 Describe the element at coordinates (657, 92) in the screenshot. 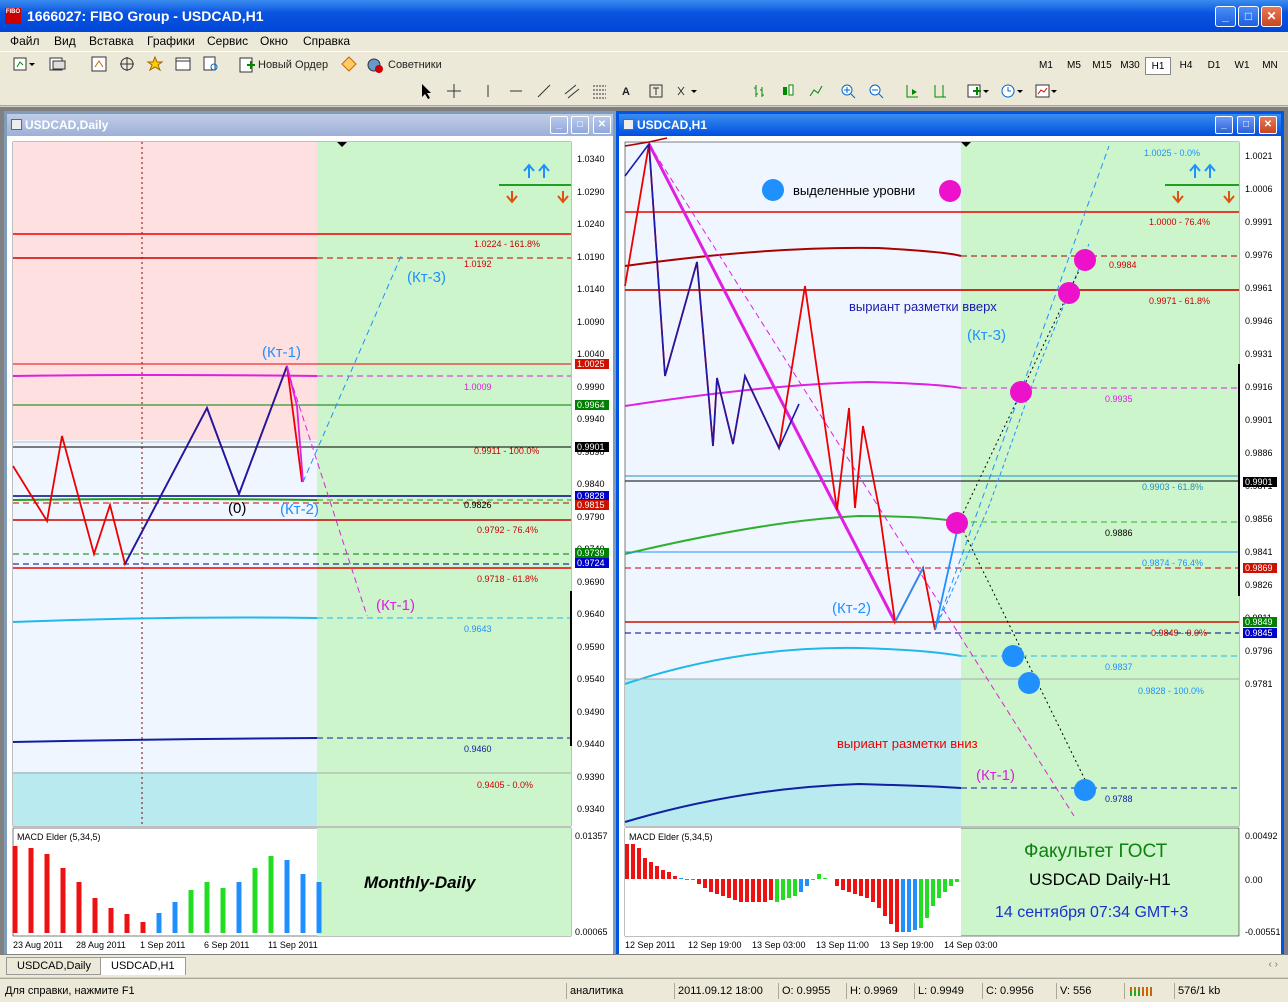

I see `text-label-icon` at that location.